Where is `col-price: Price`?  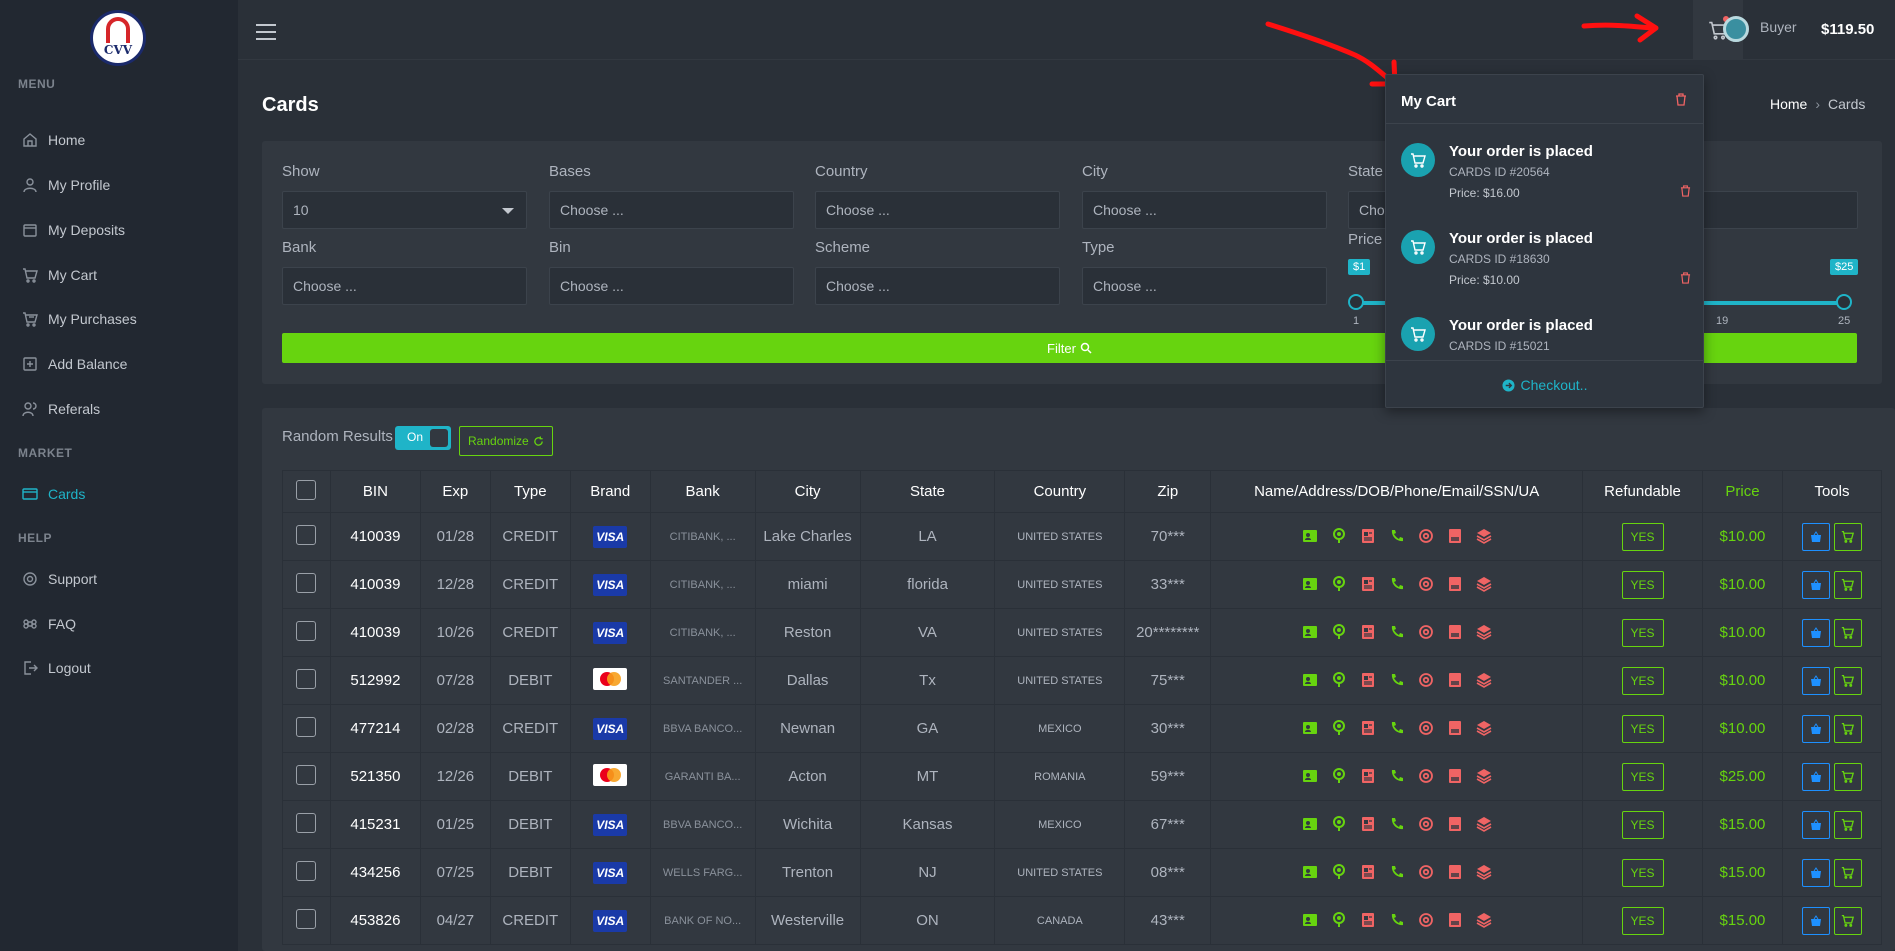 col-price: Price is located at coordinates (1742, 491).